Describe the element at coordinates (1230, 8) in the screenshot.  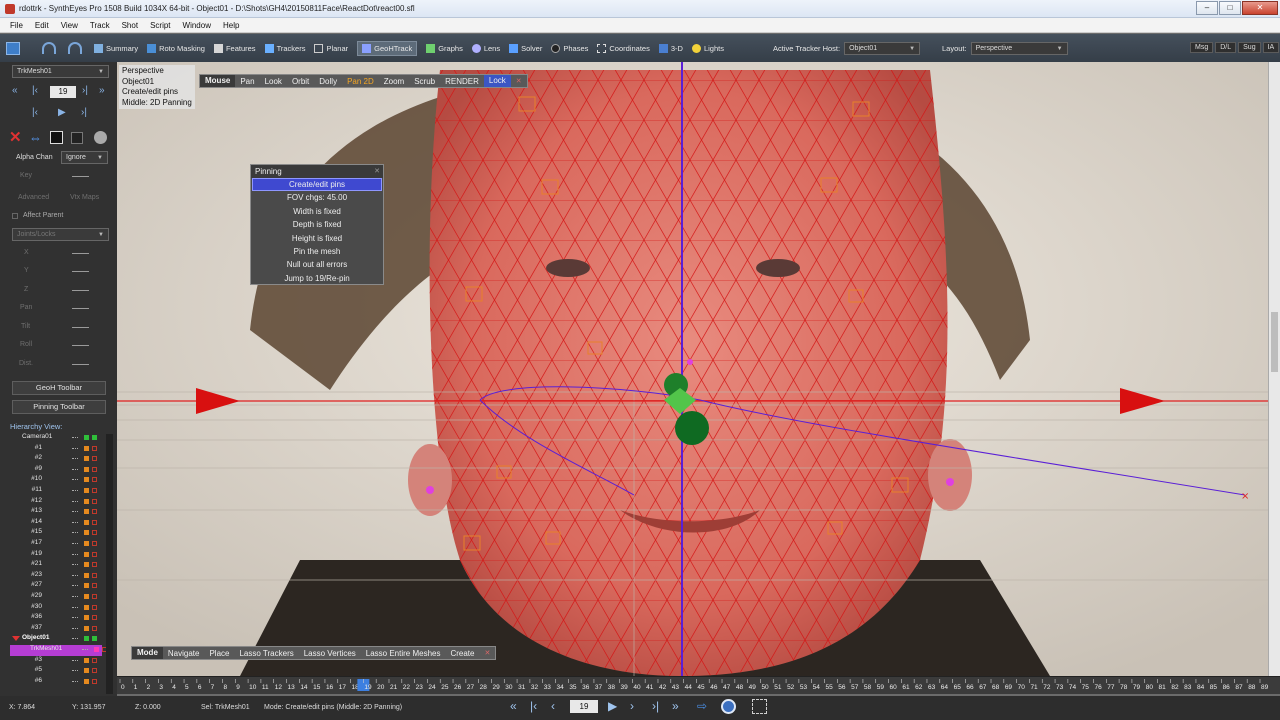
I see `maximize-button: □` at that location.